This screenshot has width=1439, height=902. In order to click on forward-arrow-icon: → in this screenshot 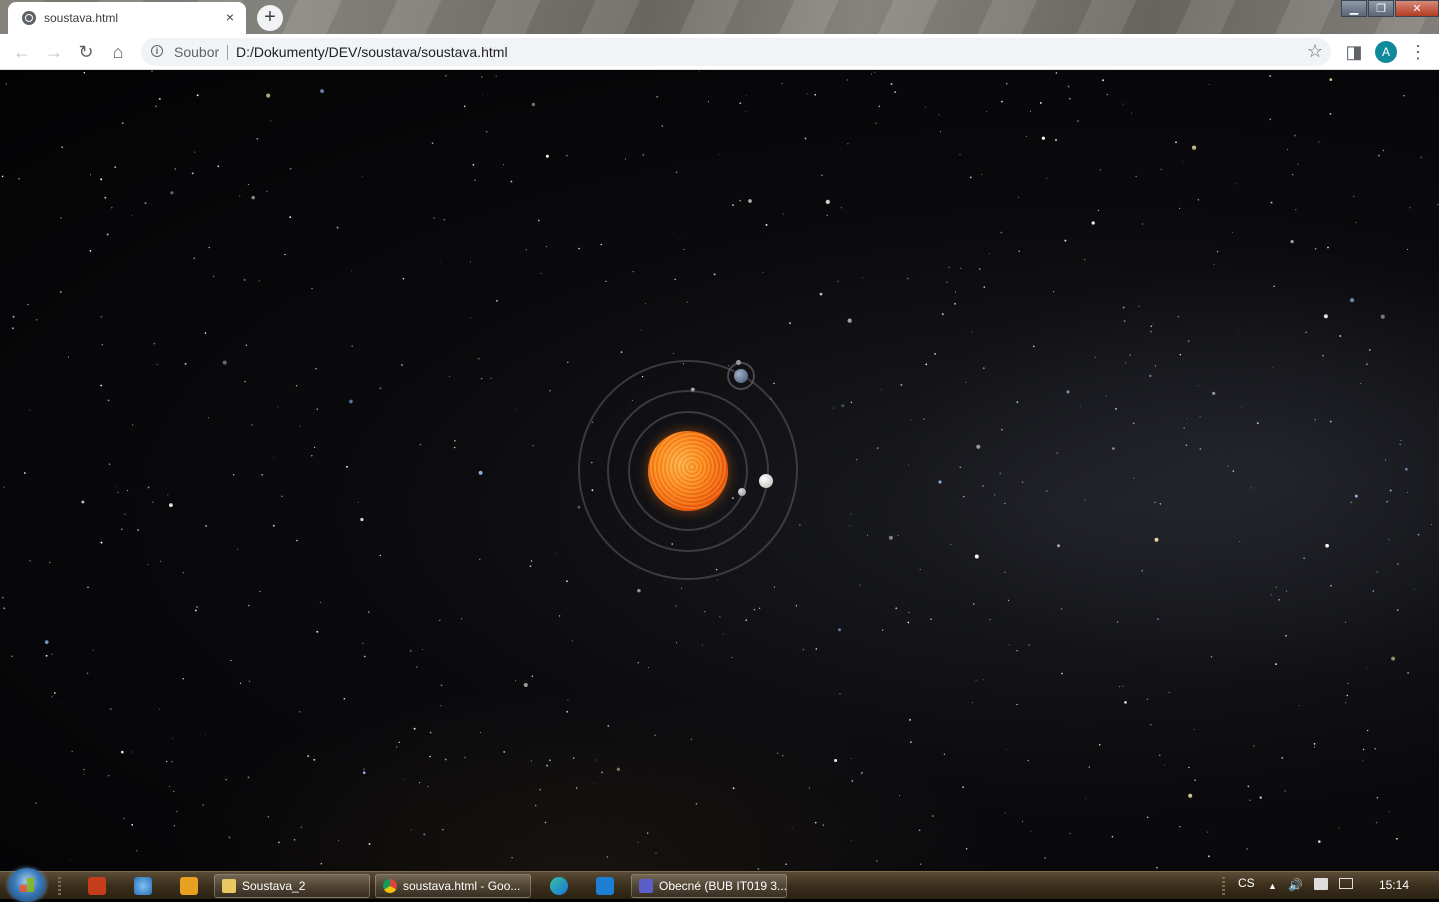, I will do `click(54, 52)`.